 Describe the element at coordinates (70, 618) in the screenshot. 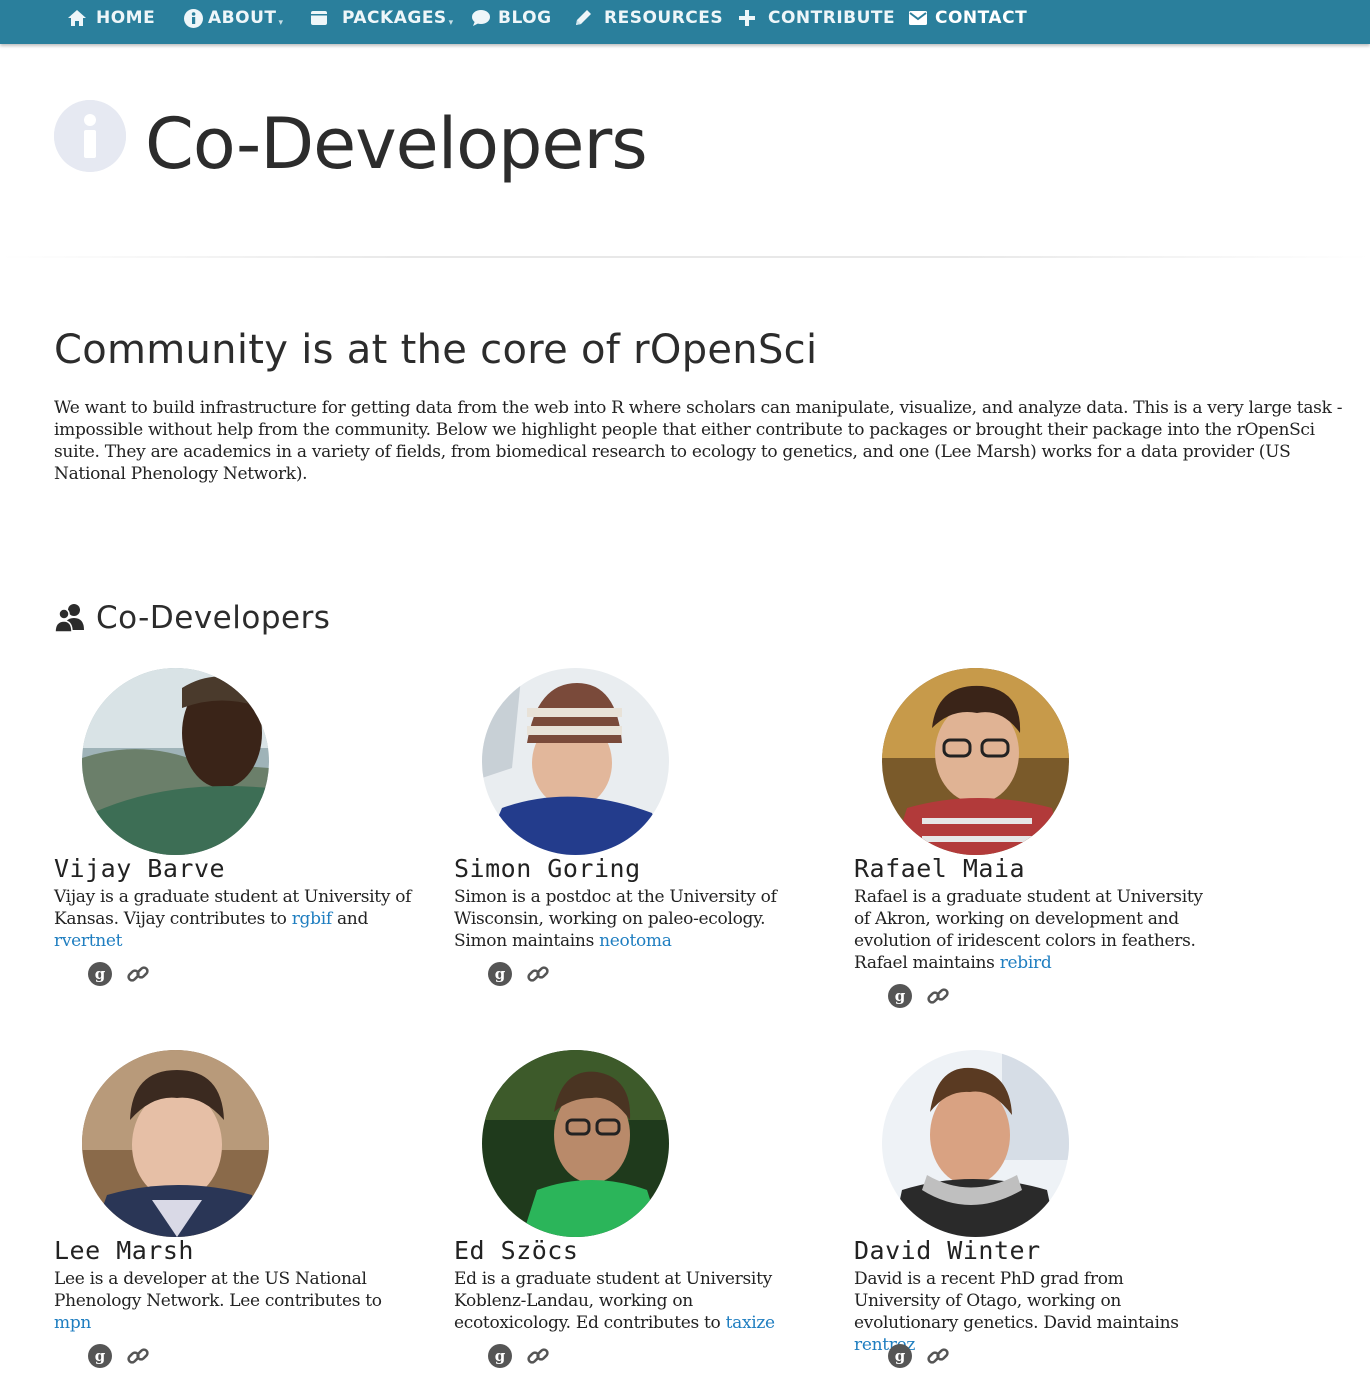

I see `people-icon` at that location.